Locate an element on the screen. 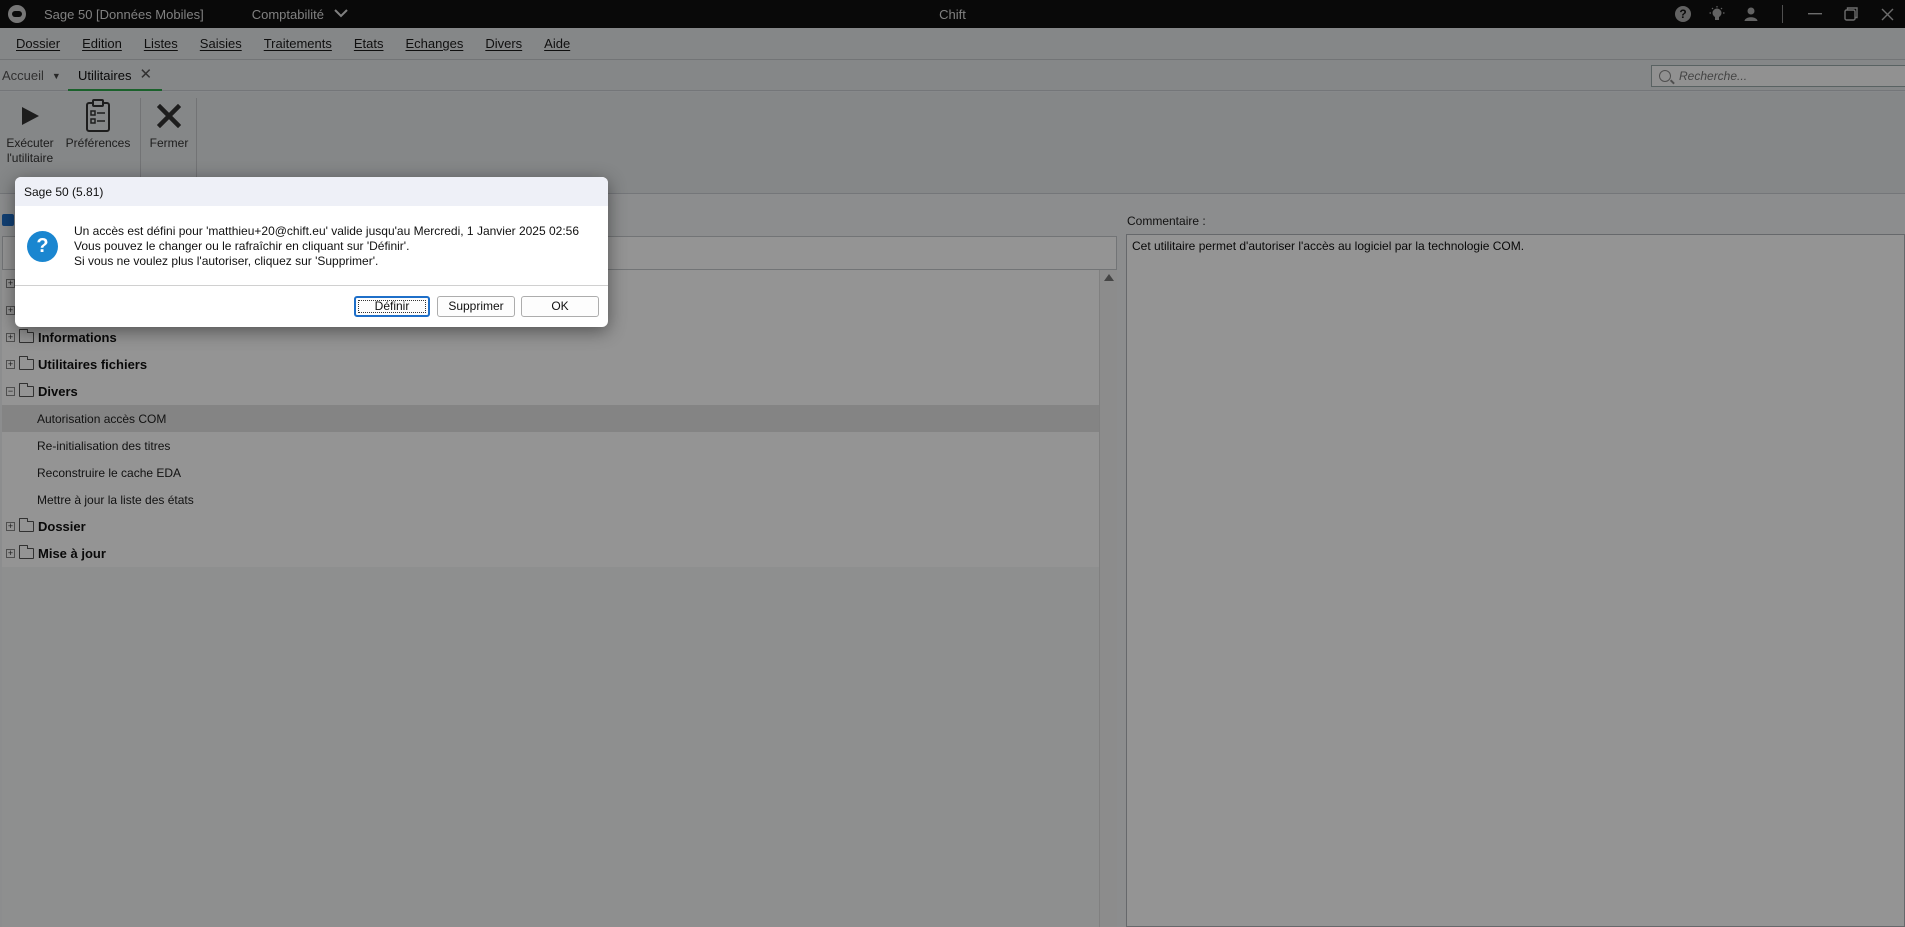 Image resolution: width=1905 pixels, height=927 pixels. dialog-footer: Définir Supprimer OK is located at coordinates (311, 307).